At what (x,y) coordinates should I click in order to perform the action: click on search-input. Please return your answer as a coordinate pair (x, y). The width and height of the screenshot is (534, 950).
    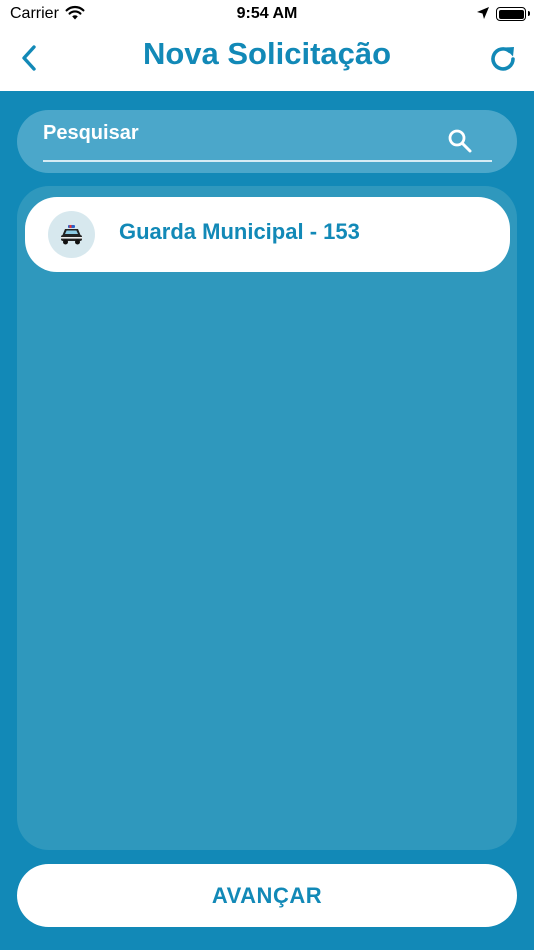
    Looking at the image, I should click on (243, 133).